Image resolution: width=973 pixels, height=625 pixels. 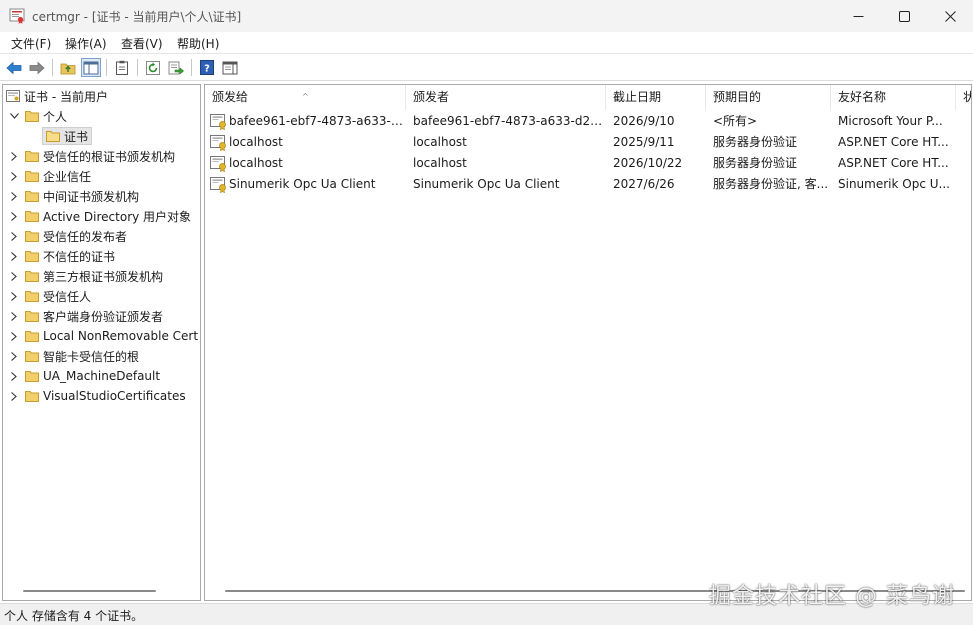 What do you see at coordinates (49, 296) in the screenshot?
I see `tree-item: 受信任人` at bounding box center [49, 296].